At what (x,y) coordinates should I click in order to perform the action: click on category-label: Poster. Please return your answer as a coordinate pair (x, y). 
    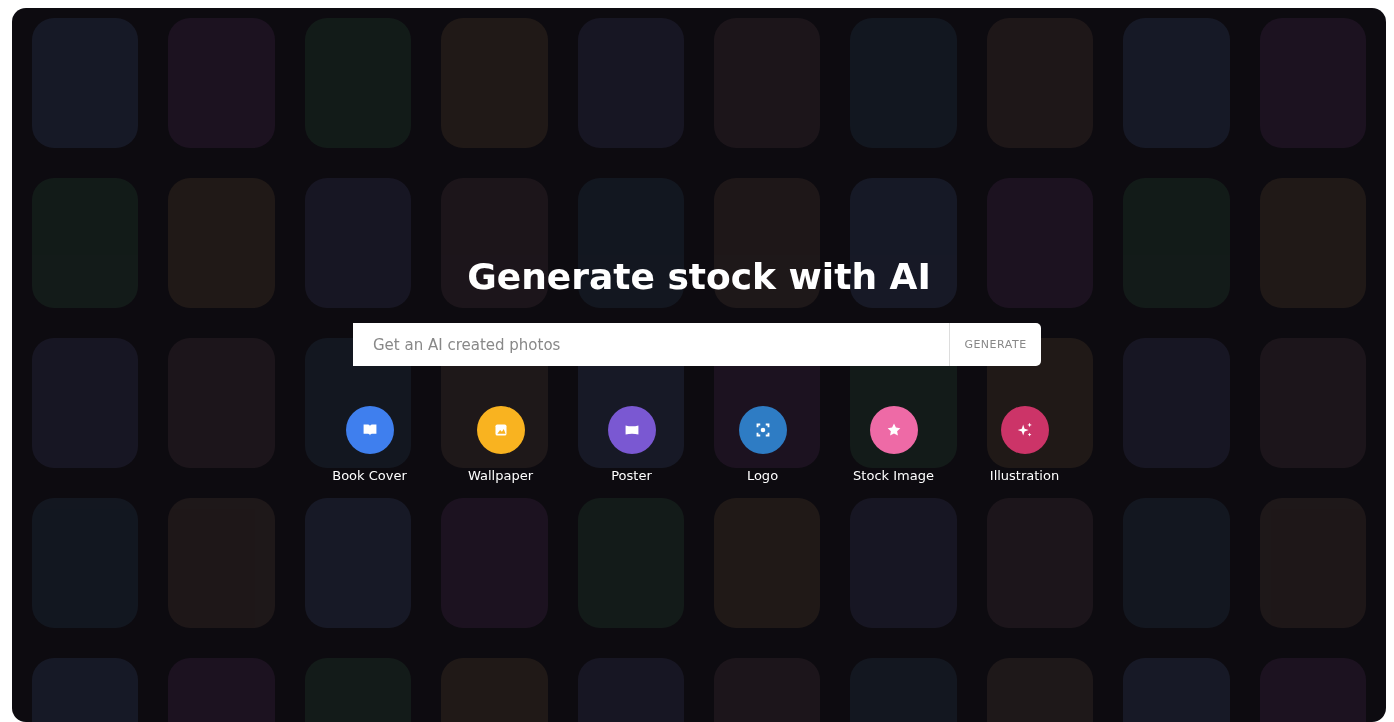
    Looking at the image, I should click on (631, 475).